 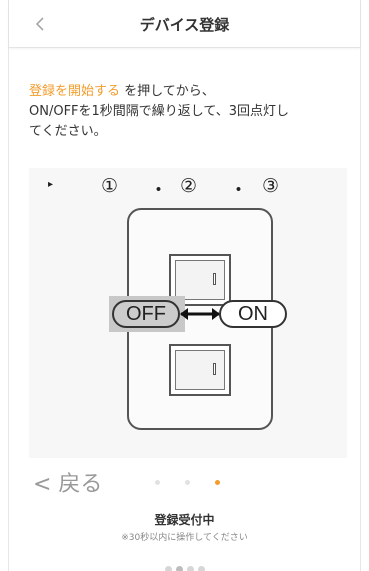 I want to click on instruction-line2: ON/OFFを1秒間隔で繰り返して、3回点灯し, so click(x=159, y=111).